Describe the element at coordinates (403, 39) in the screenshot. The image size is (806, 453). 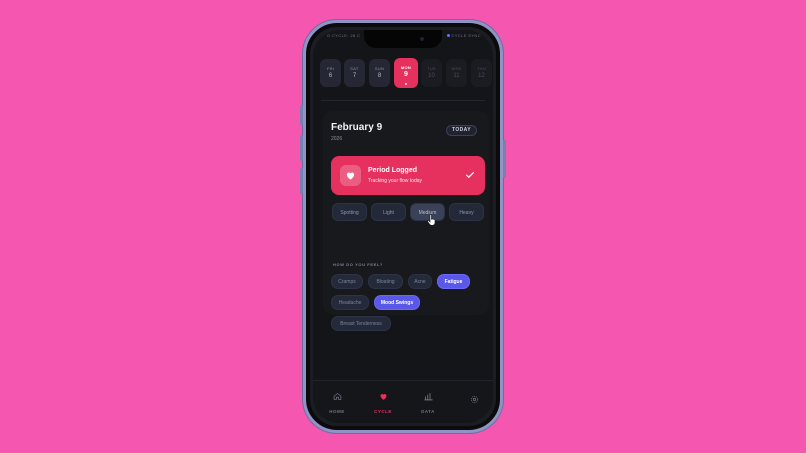
I see `notch` at that location.